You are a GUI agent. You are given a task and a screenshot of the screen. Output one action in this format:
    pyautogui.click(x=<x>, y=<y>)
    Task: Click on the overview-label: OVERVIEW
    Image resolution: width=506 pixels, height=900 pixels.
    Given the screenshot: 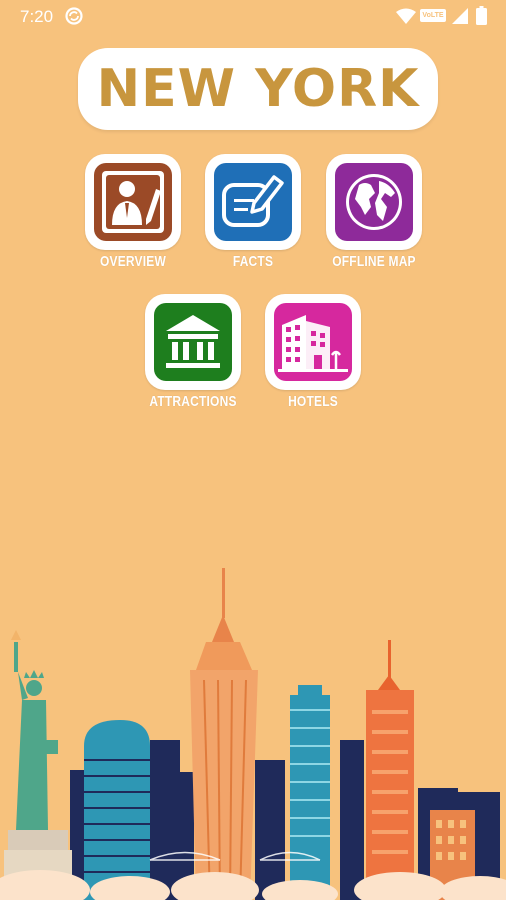 What is the action you would take?
    pyautogui.click(x=133, y=261)
    